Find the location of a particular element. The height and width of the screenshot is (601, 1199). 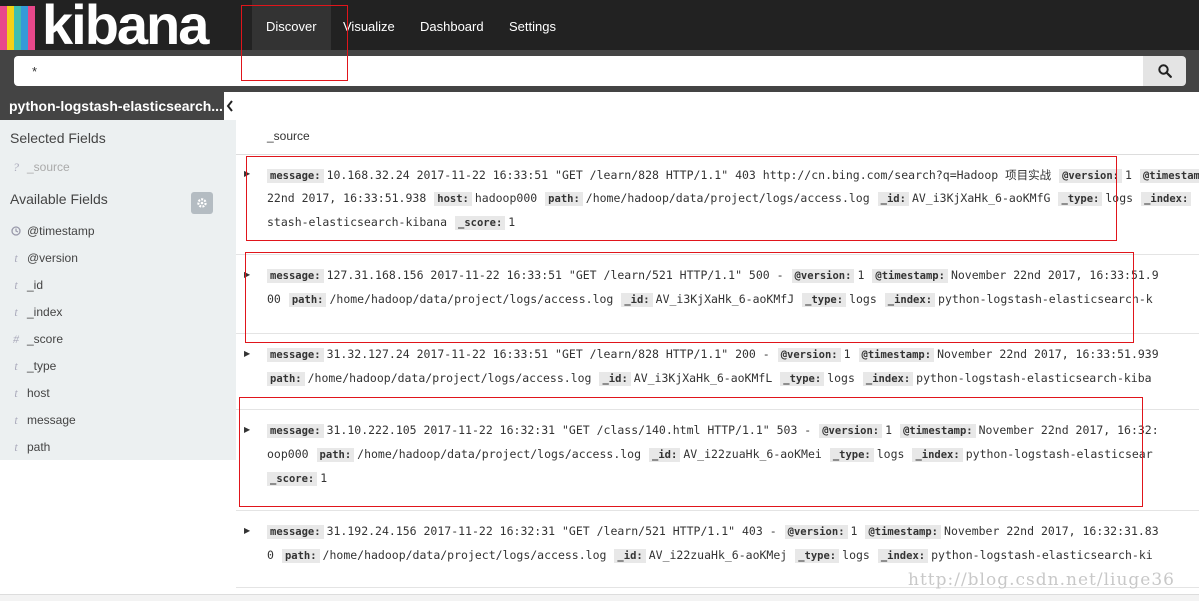

field-name: _id is located at coordinates (35, 285).